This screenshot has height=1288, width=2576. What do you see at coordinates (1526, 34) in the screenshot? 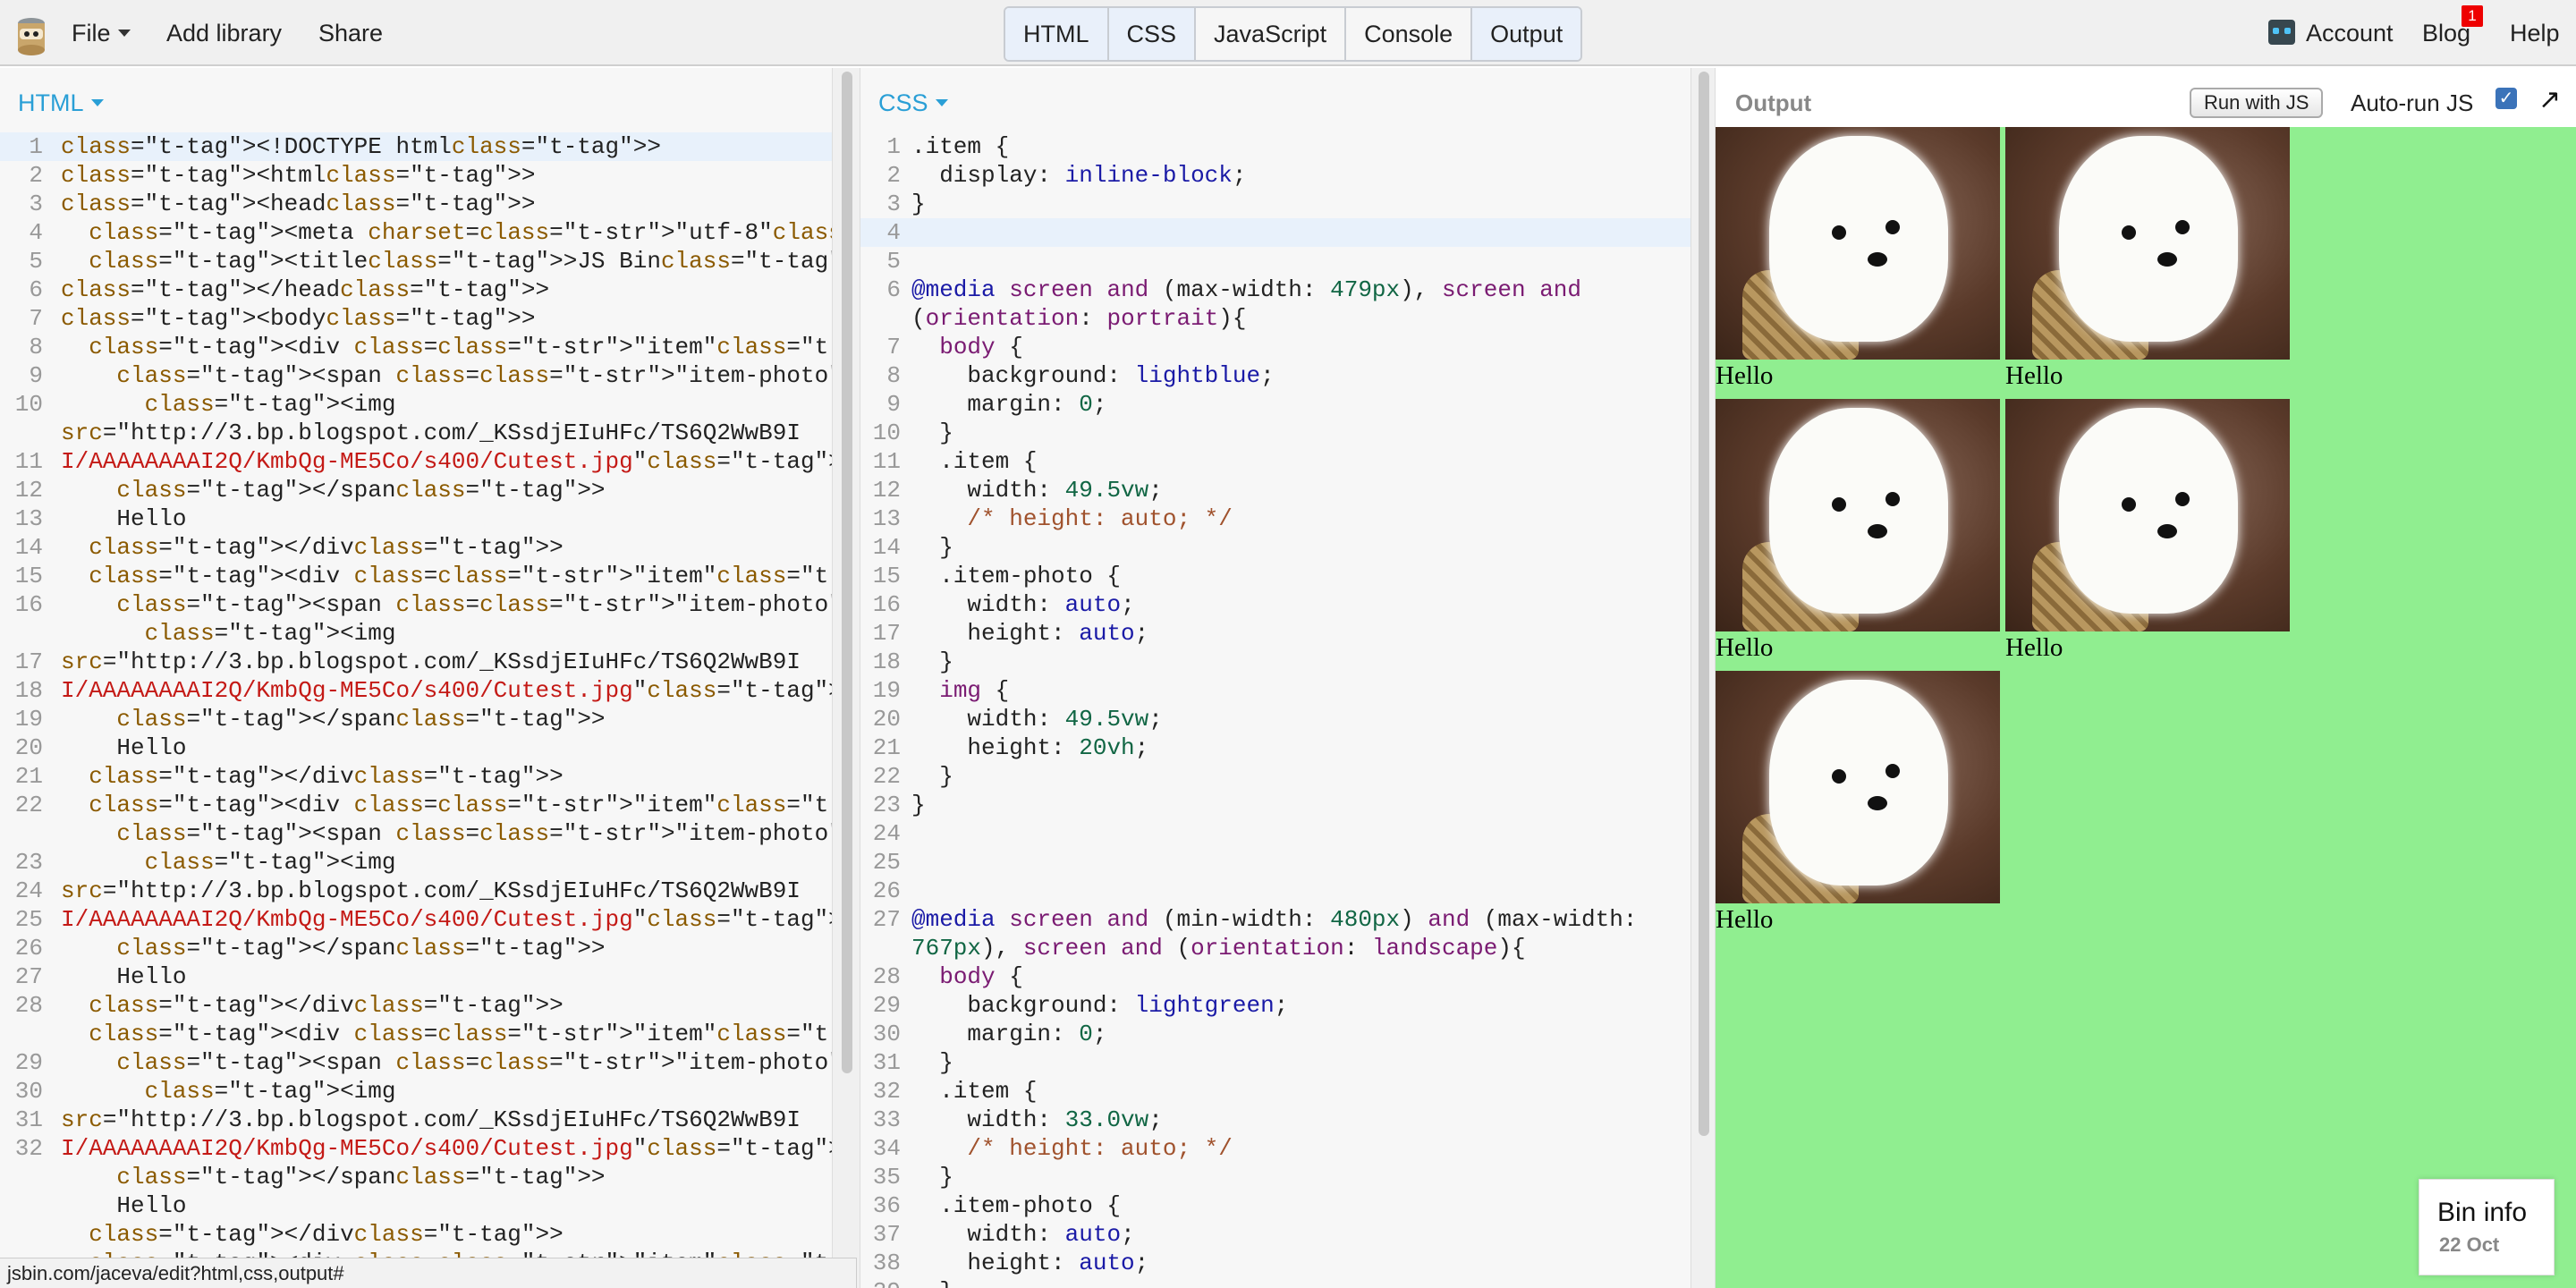
I see `tab-output: Output` at bounding box center [1526, 34].